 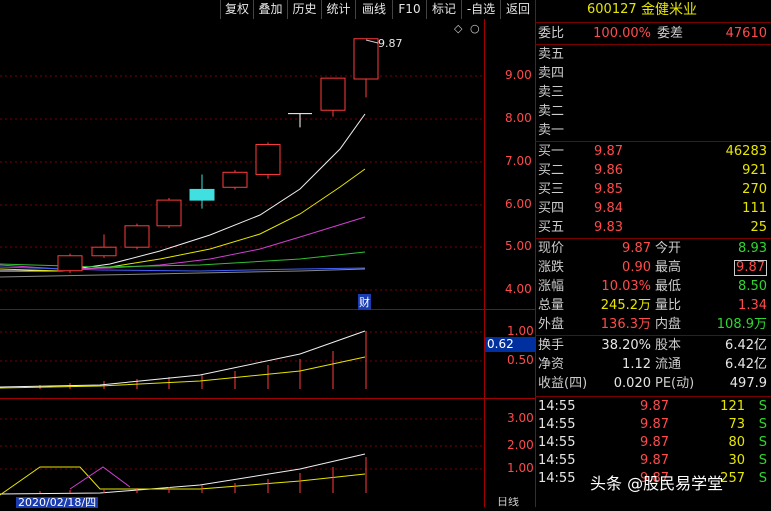 What do you see at coordinates (475, 28) in the screenshot?
I see `circle-icon: ○` at bounding box center [475, 28].